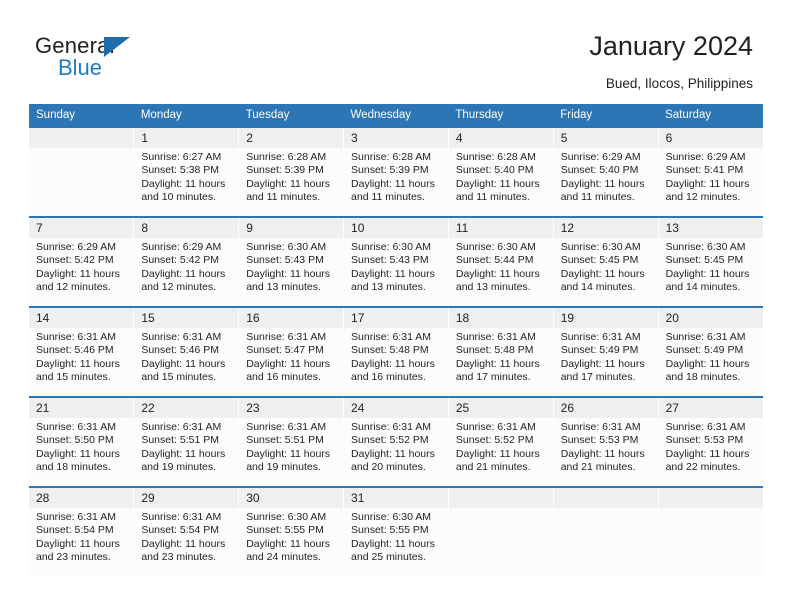 The height and width of the screenshot is (612, 792). Describe the element at coordinates (186, 408) in the screenshot. I see `day-number-cell: 22` at that location.